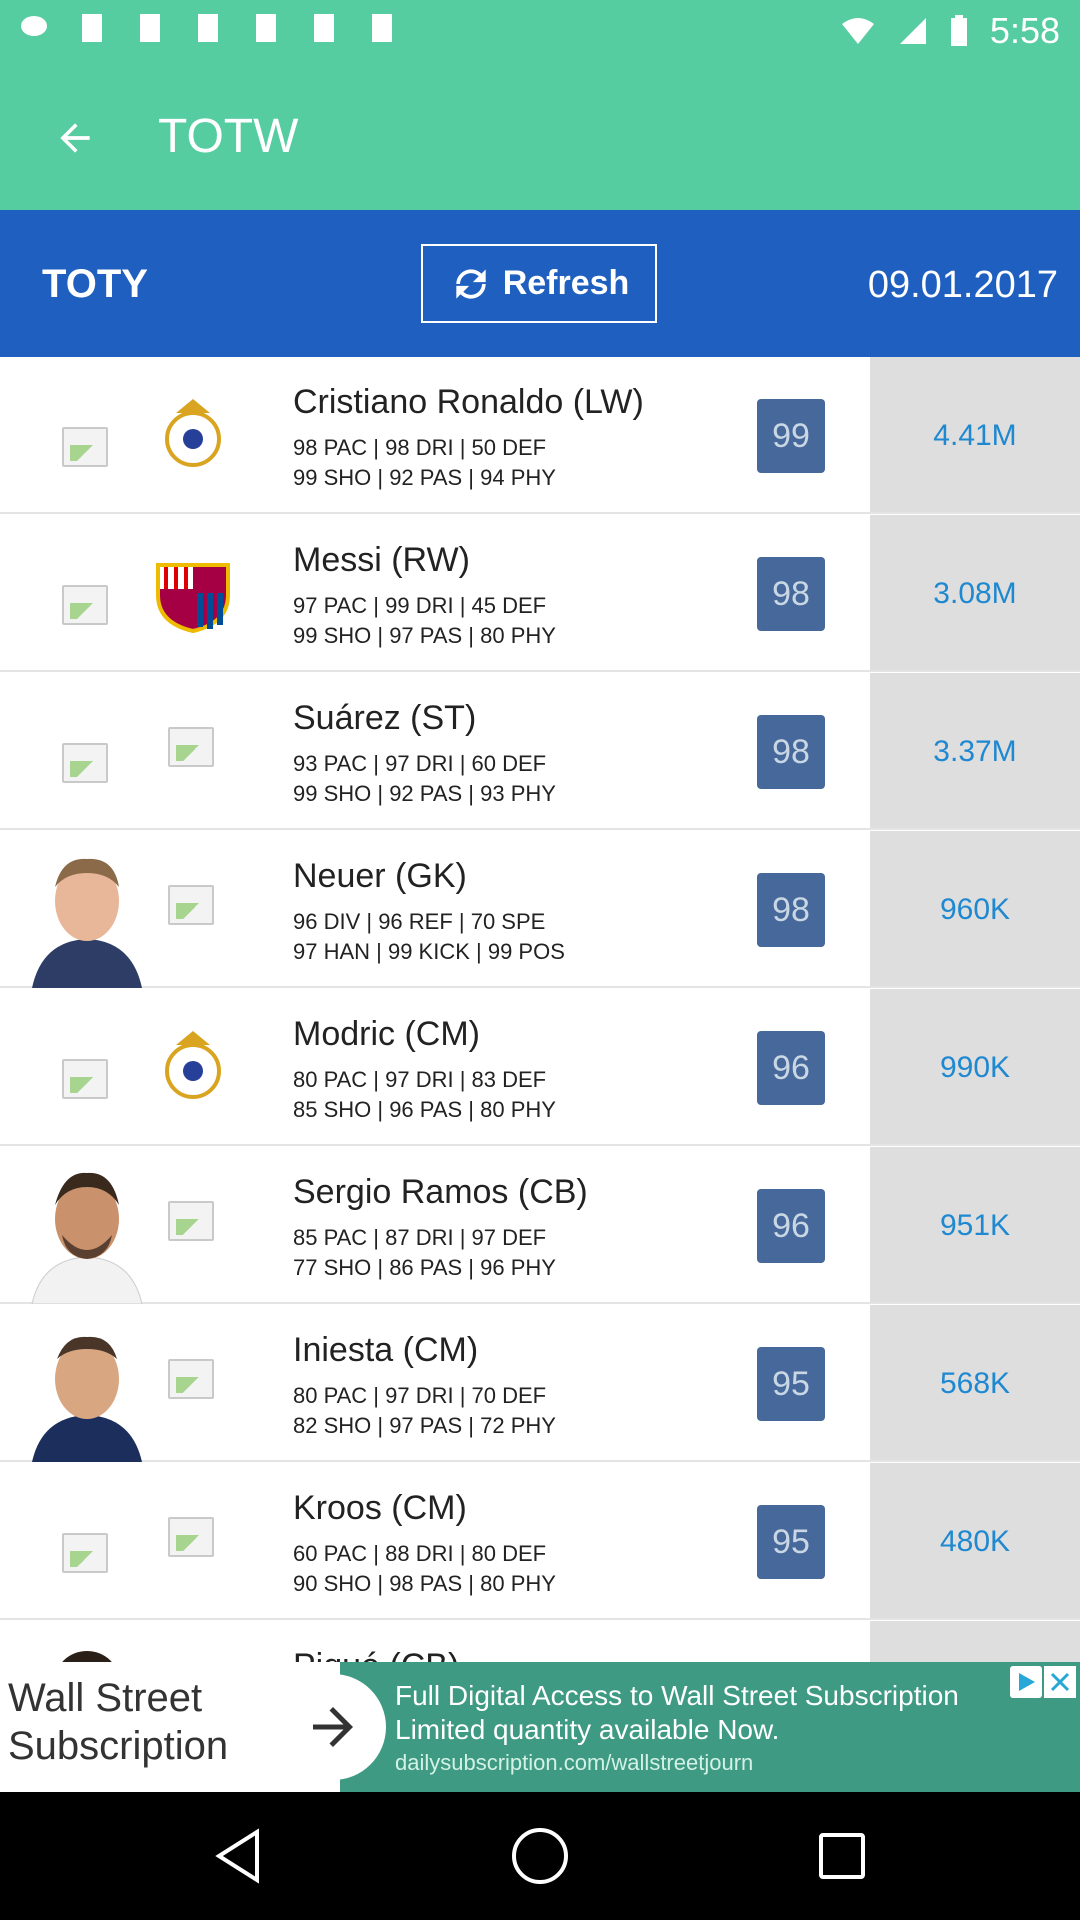 The height and width of the screenshot is (1920, 1080). Describe the element at coordinates (440, 1192) in the screenshot. I see `player-name: Sergio Ramos (CB)` at that location.